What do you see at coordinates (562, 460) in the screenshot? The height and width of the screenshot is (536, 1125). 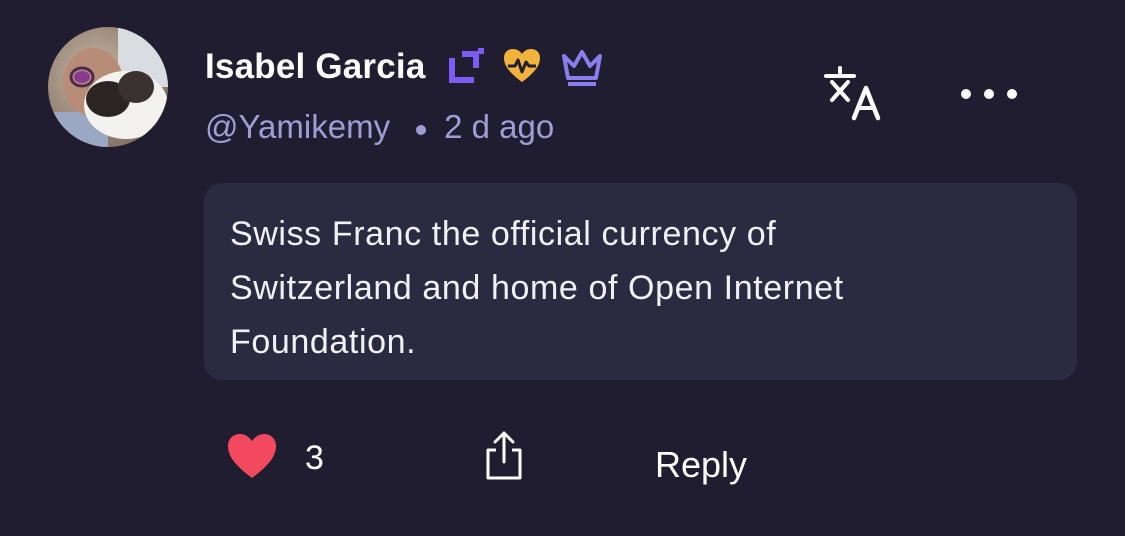 I see `comment-actions: 3 Reply` at bounding box center [562, 460].